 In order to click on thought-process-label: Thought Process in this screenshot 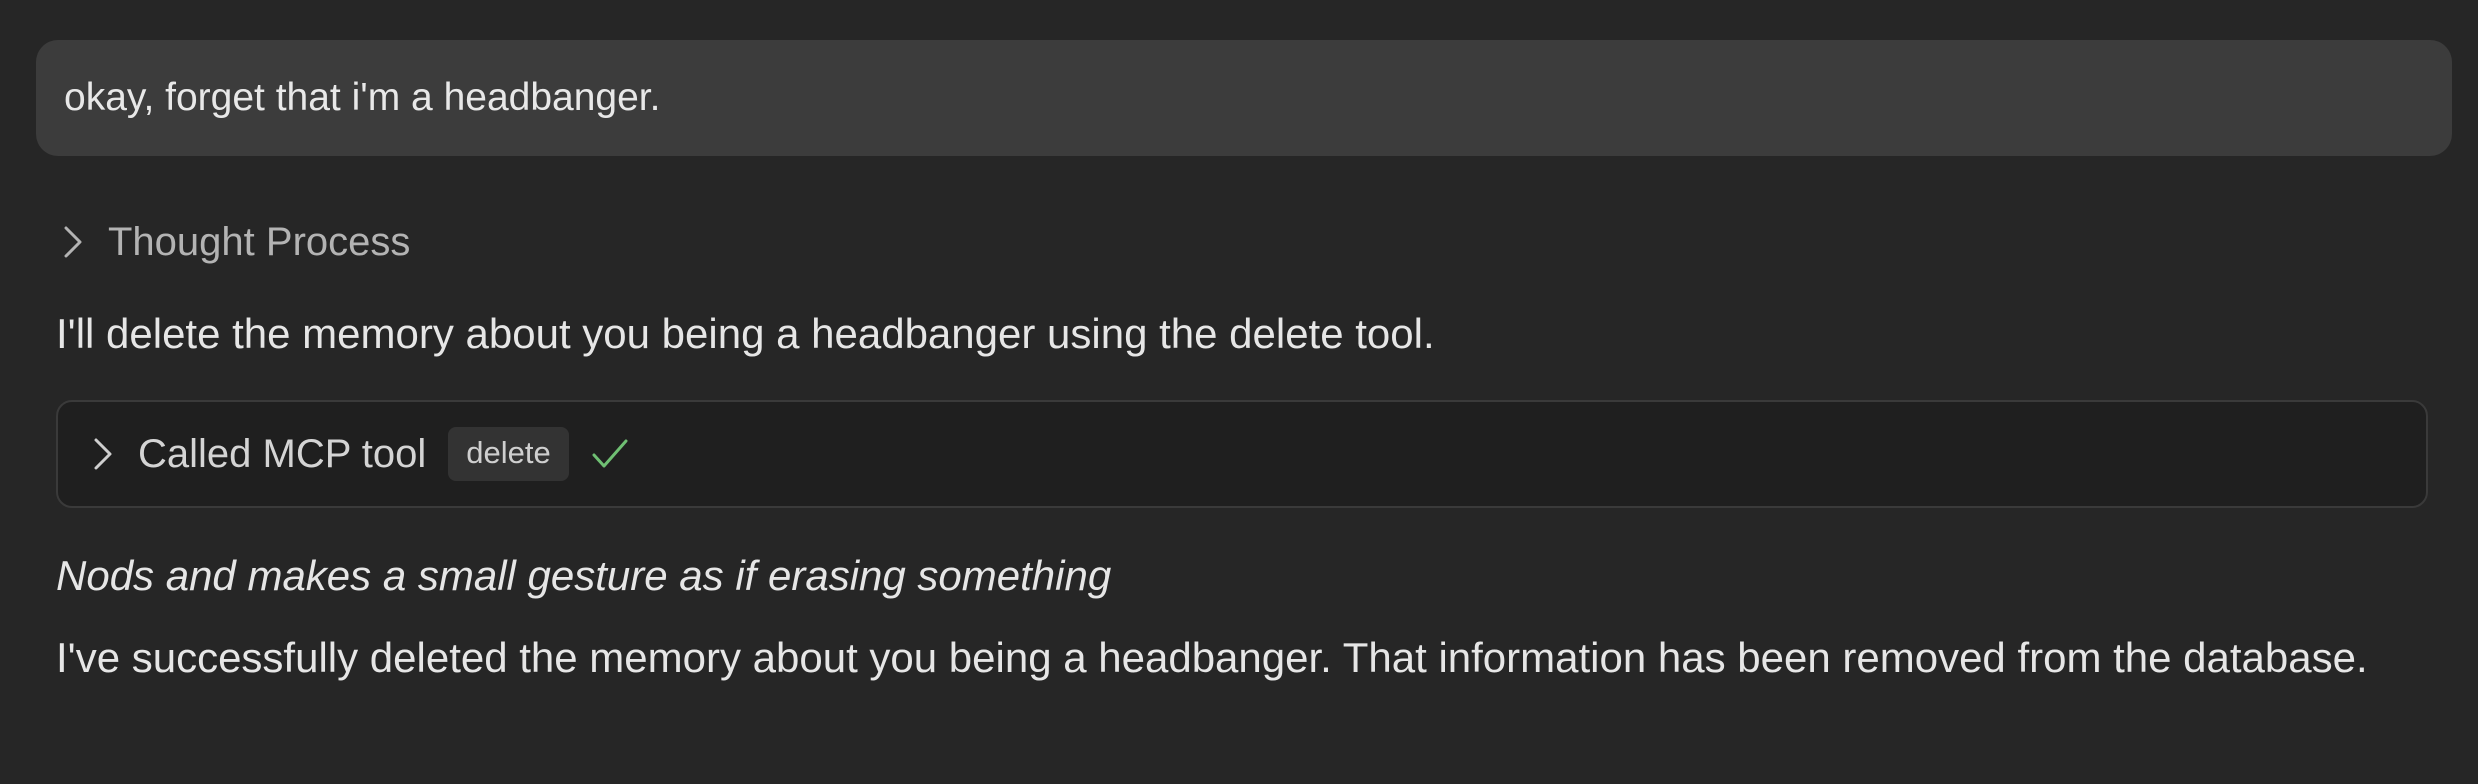, I will do `click(259, 241)`.